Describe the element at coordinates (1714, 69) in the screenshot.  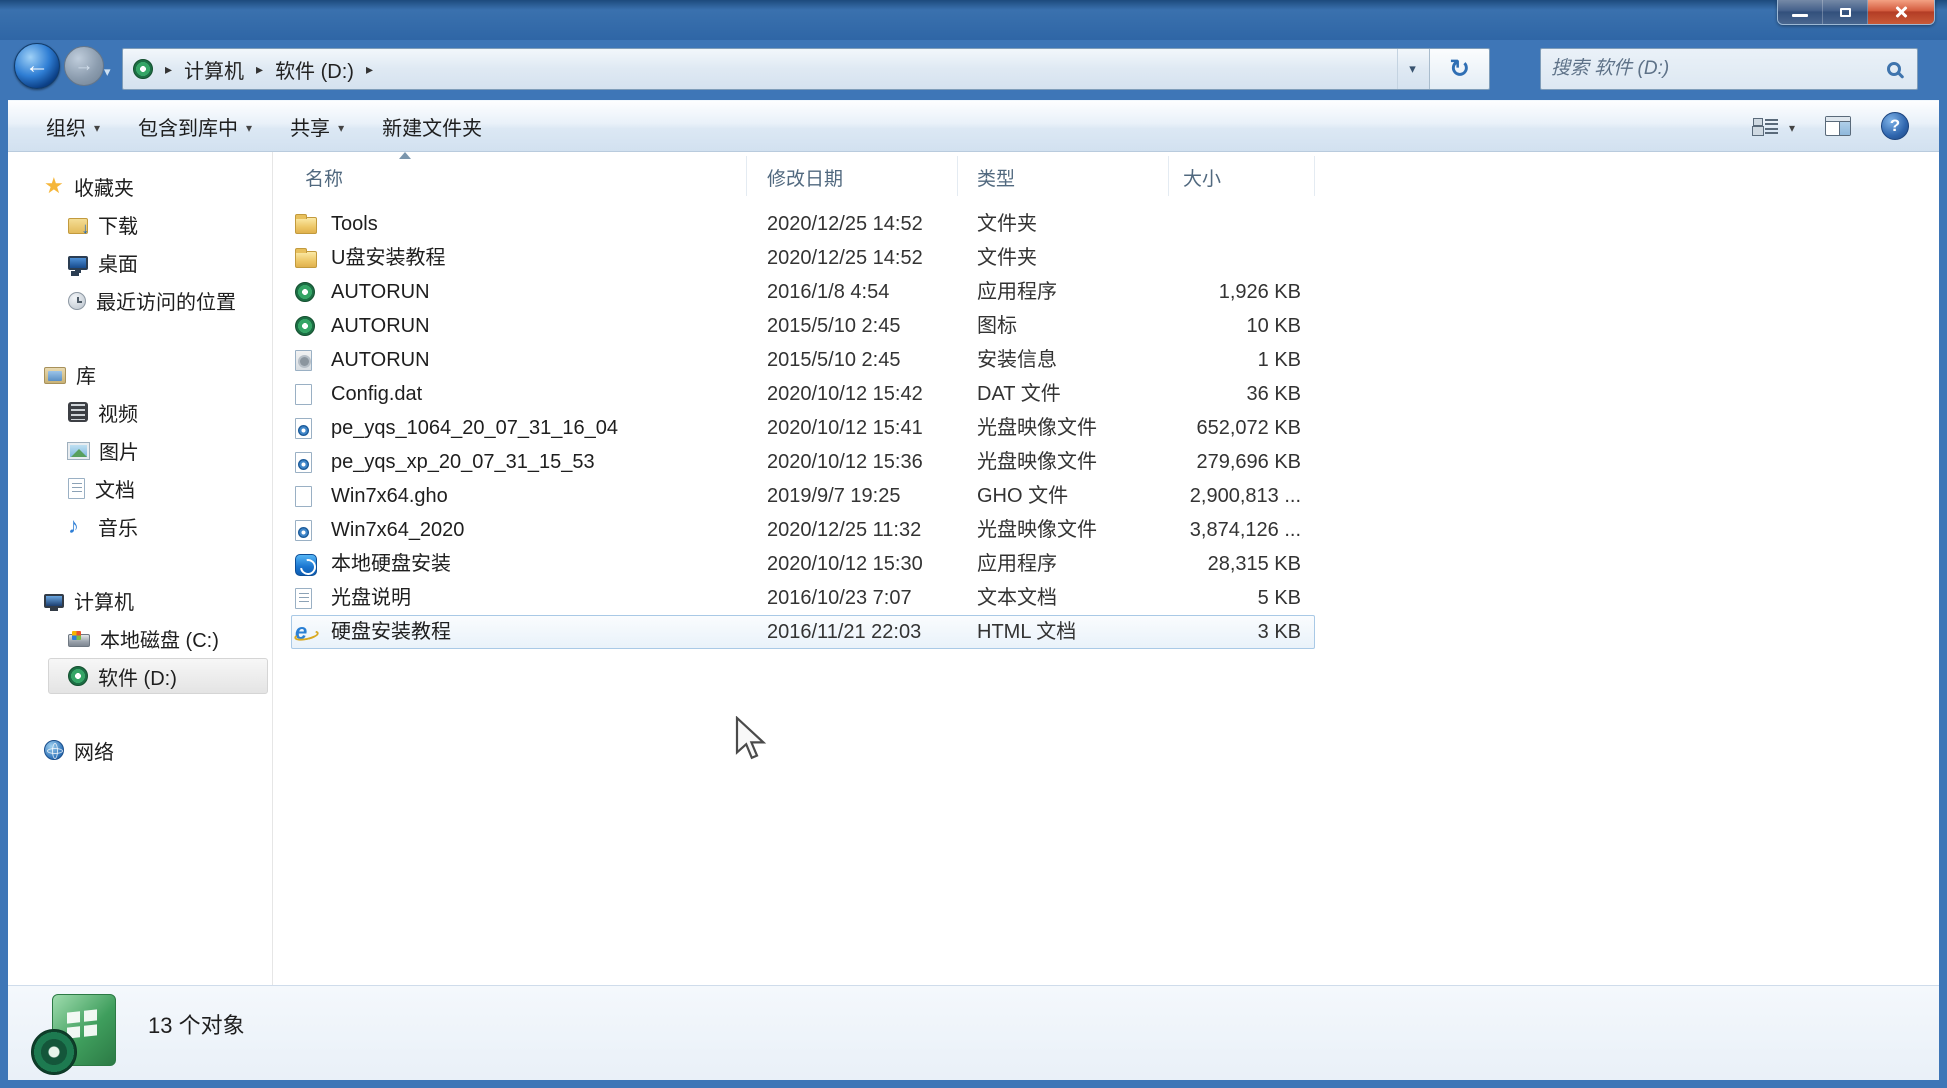
I see `search-input` at that location.